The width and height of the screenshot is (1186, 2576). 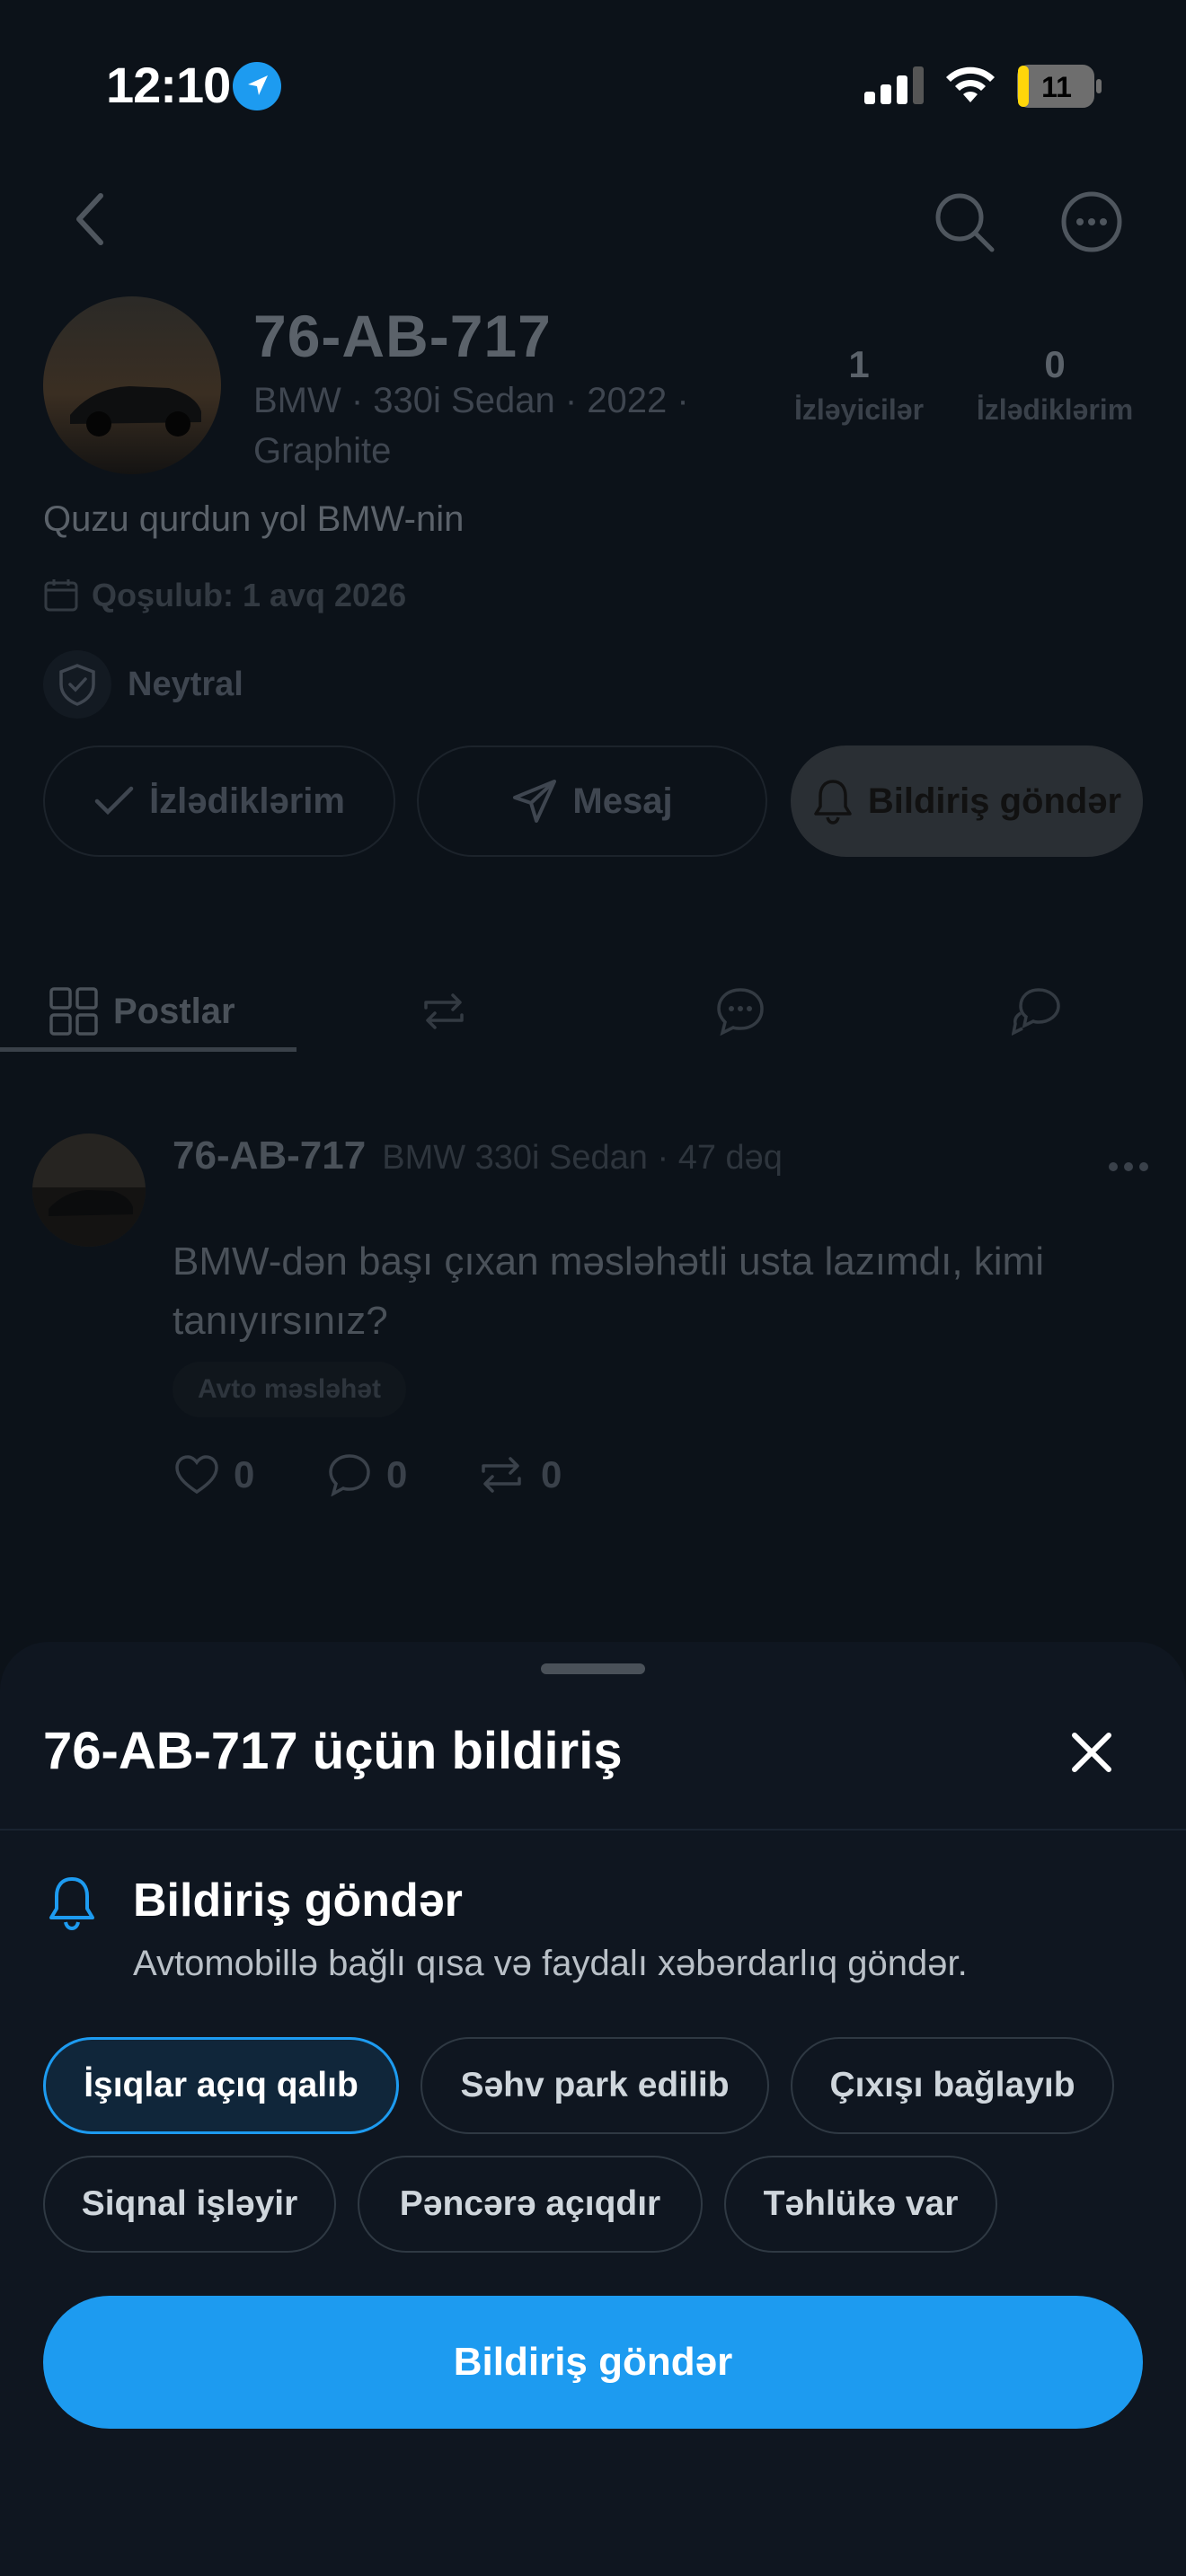 What do you see at coordinates (894, 85) in the screenshot?
I see `cellular-signal-icon` at bounding box center [894, 85].